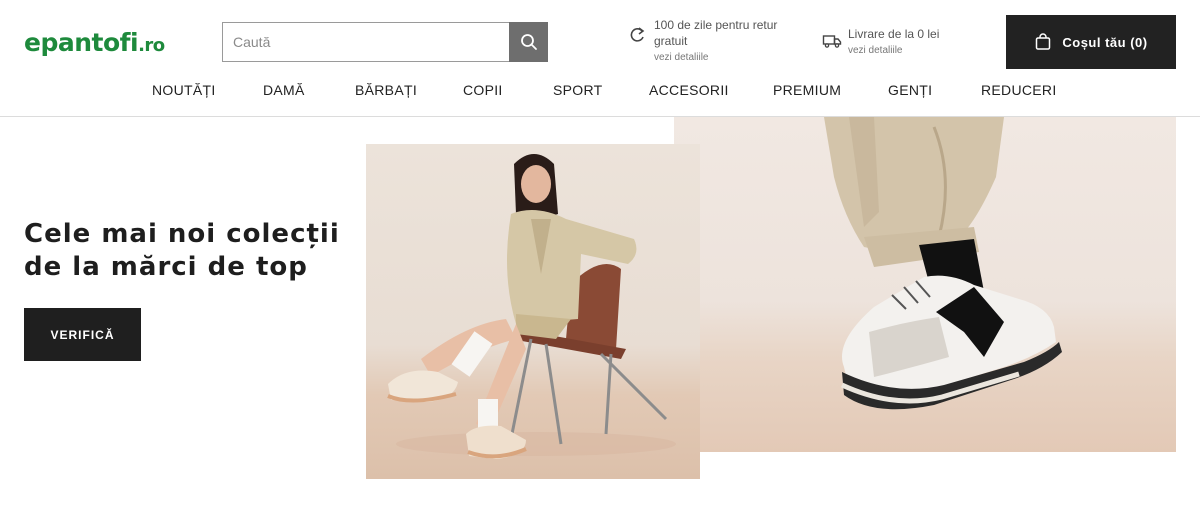  I want to click on hero-title: Cele mai noi colecții de la mărci de top, so click(184, 251).